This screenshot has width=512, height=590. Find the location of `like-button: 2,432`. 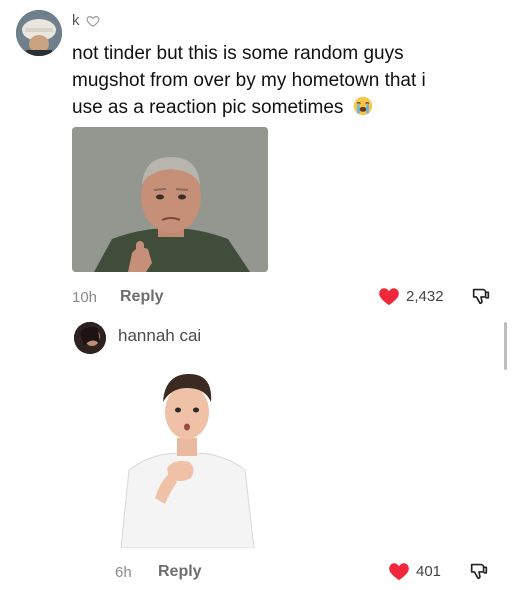

like-button: 2,432 is located at coordinates (411, 296).